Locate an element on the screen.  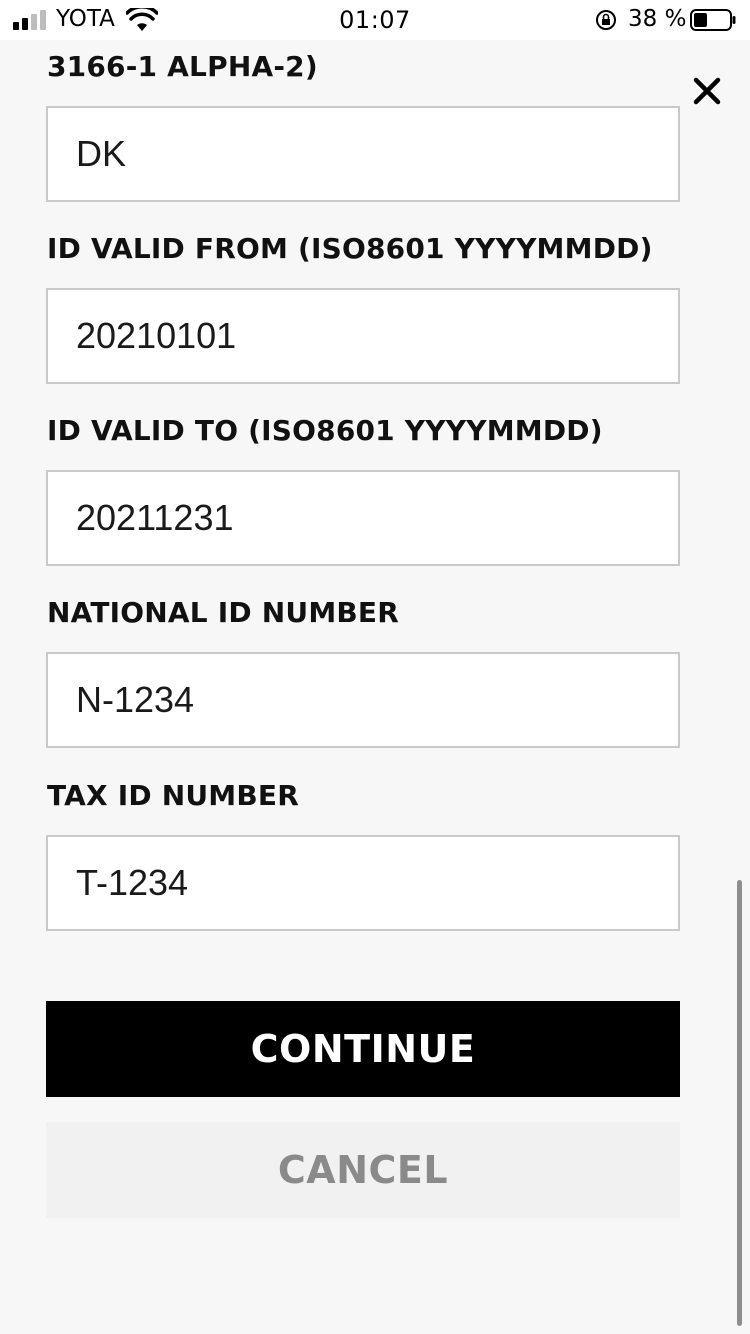
tax-id-input: T-1234 is located at coordinates (363, 883).